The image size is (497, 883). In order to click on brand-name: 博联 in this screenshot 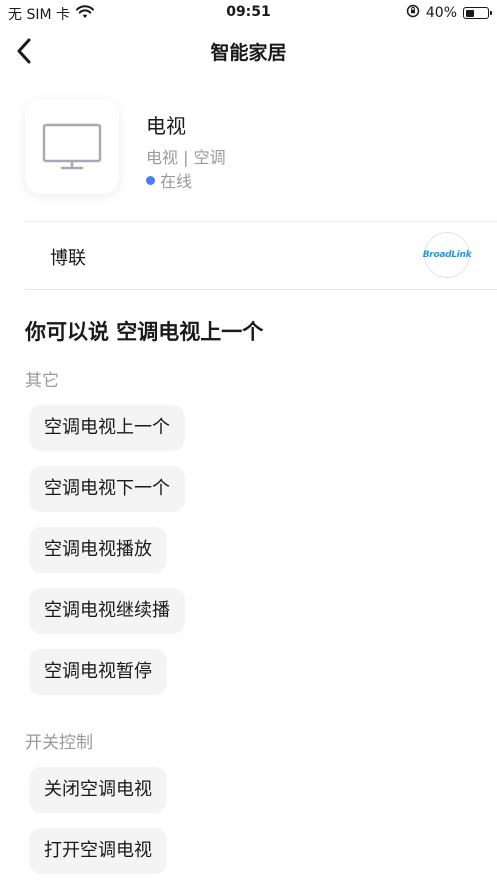, I will do `click(68, 258)`.